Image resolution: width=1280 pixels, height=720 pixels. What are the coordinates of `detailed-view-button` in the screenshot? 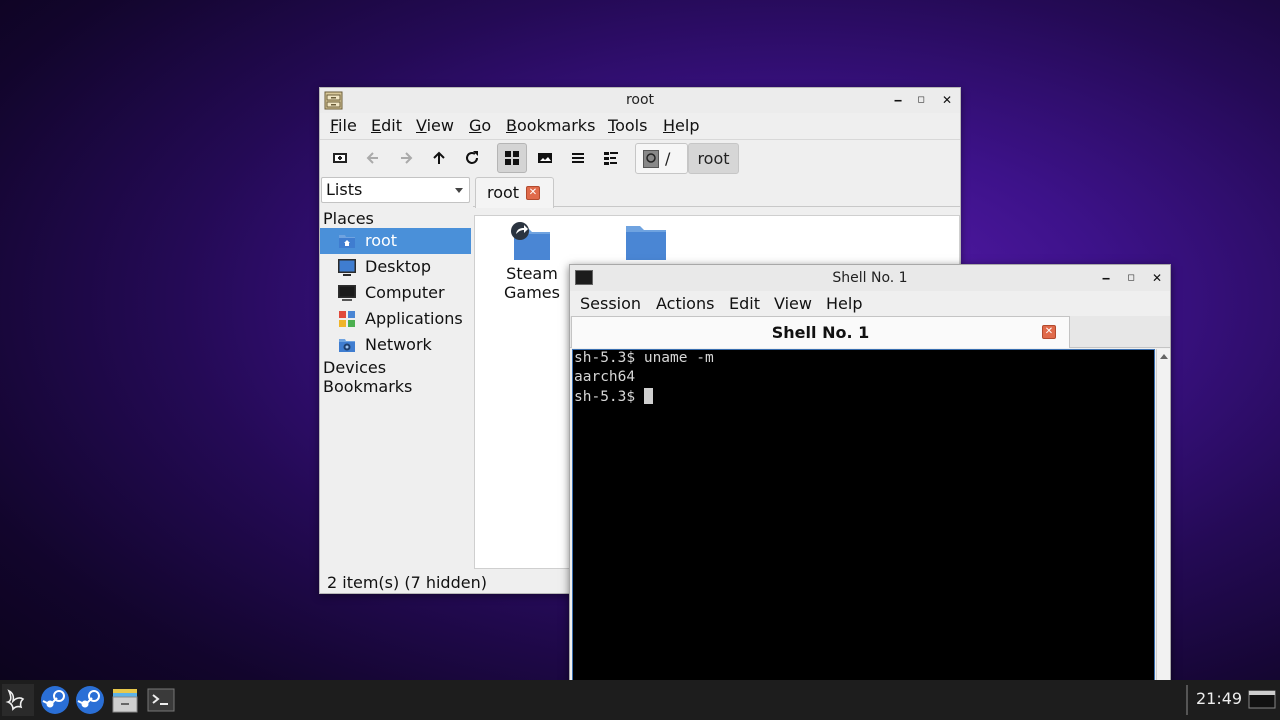 It's located at (611, 158).